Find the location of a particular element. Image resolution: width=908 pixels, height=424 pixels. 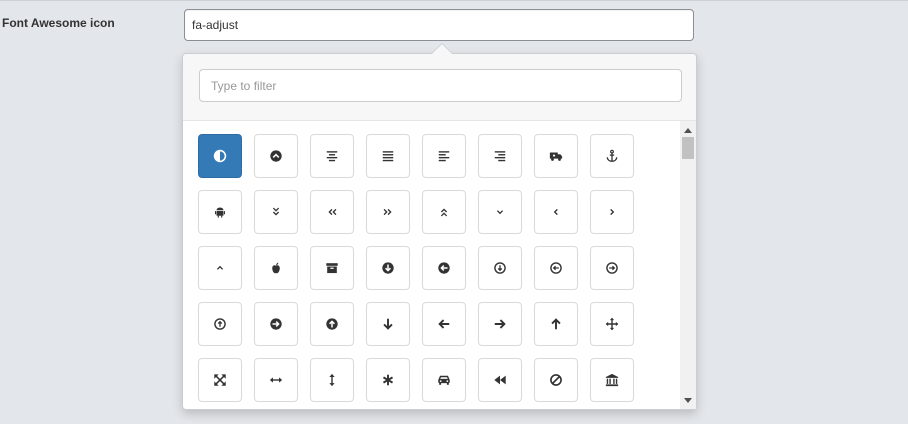

icon-option-archive is located at coordinates (332, 268).